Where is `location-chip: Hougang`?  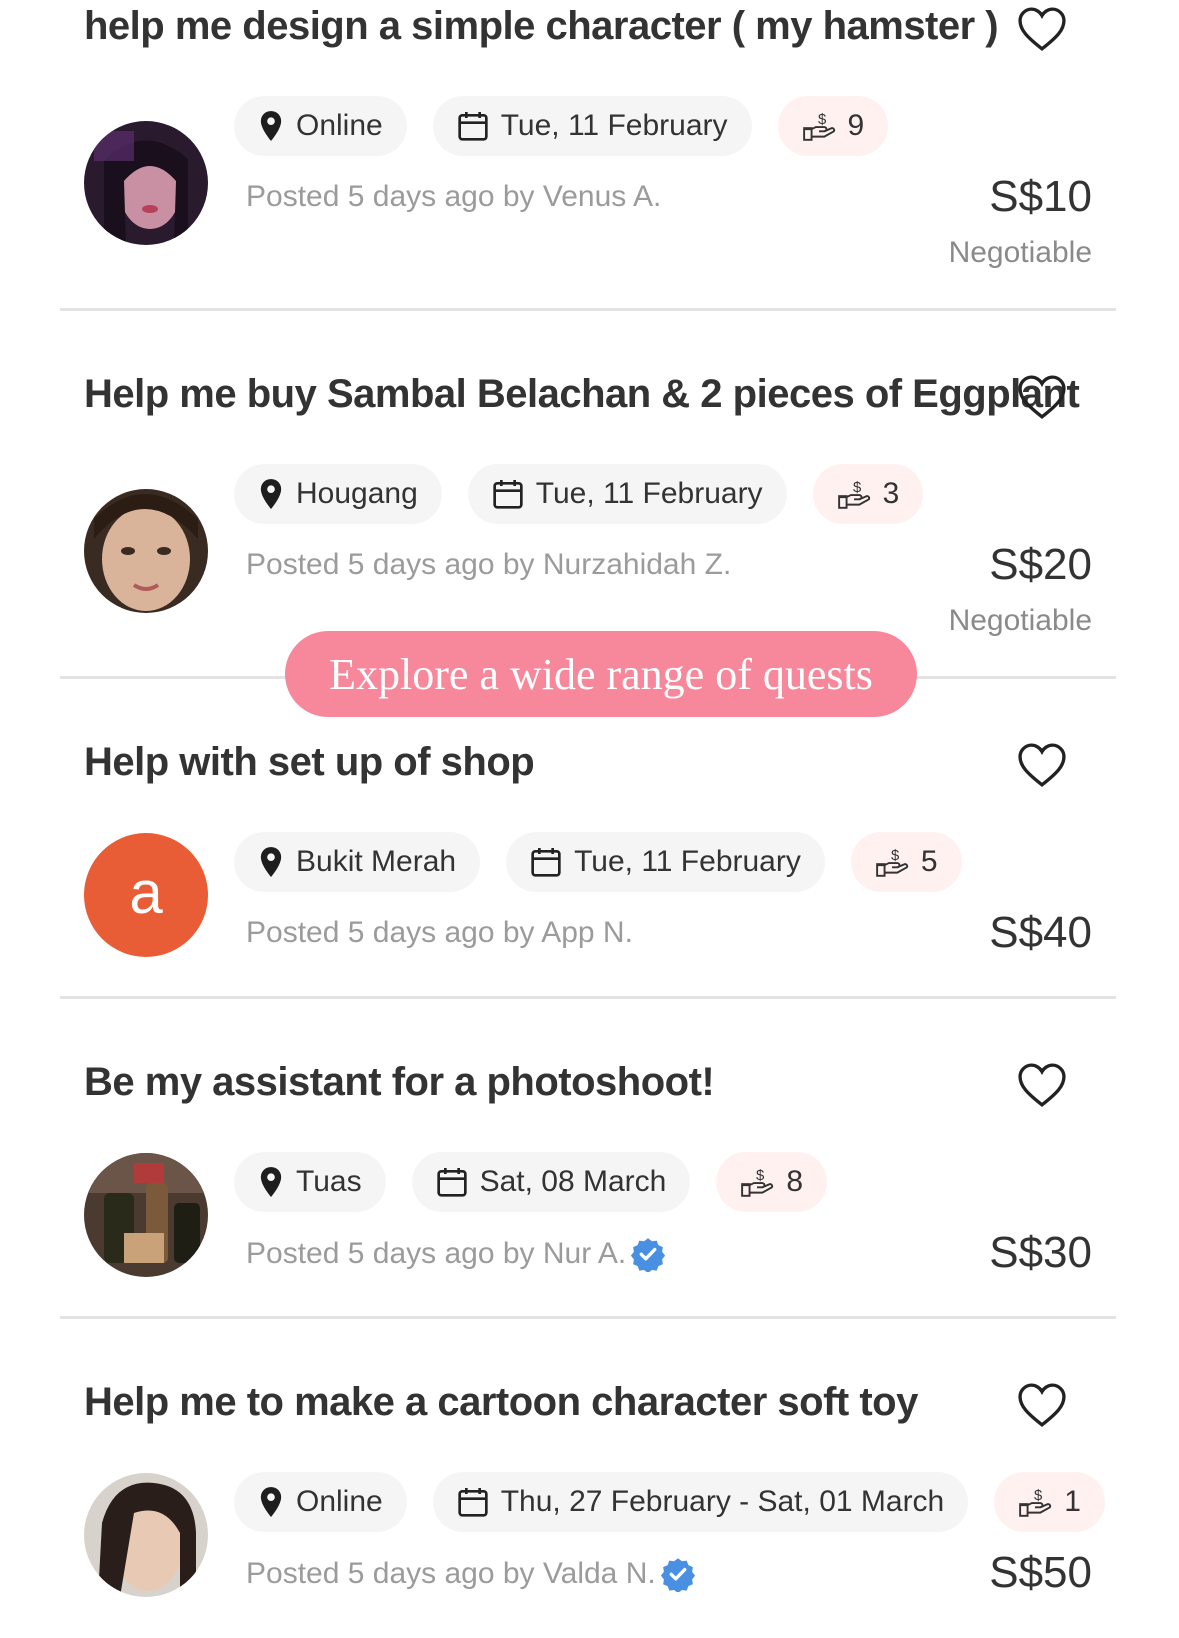
location-chip: Hougang is located at coordinates (338, 494).